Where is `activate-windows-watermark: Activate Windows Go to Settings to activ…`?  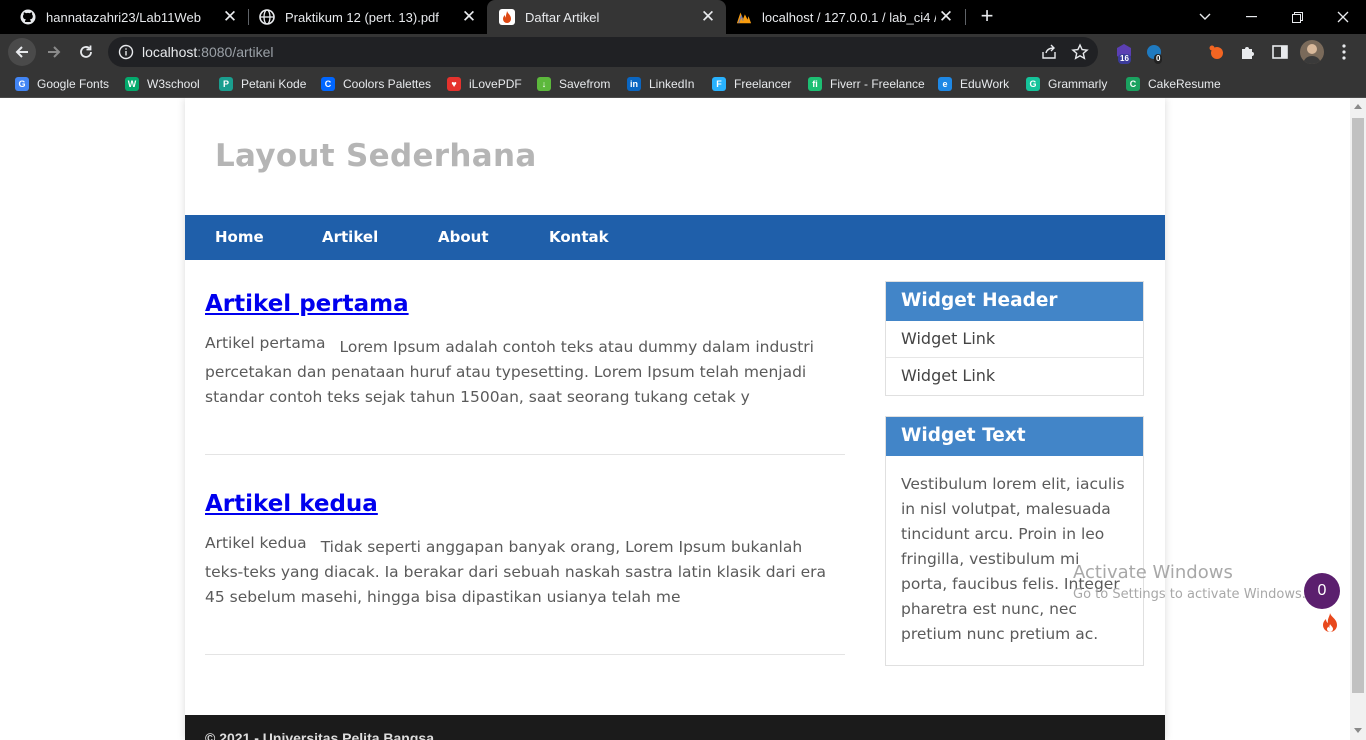
activate-windows-watermark: Activate Windows Go to Settings to activ… is located at coordinates (1189, 582).